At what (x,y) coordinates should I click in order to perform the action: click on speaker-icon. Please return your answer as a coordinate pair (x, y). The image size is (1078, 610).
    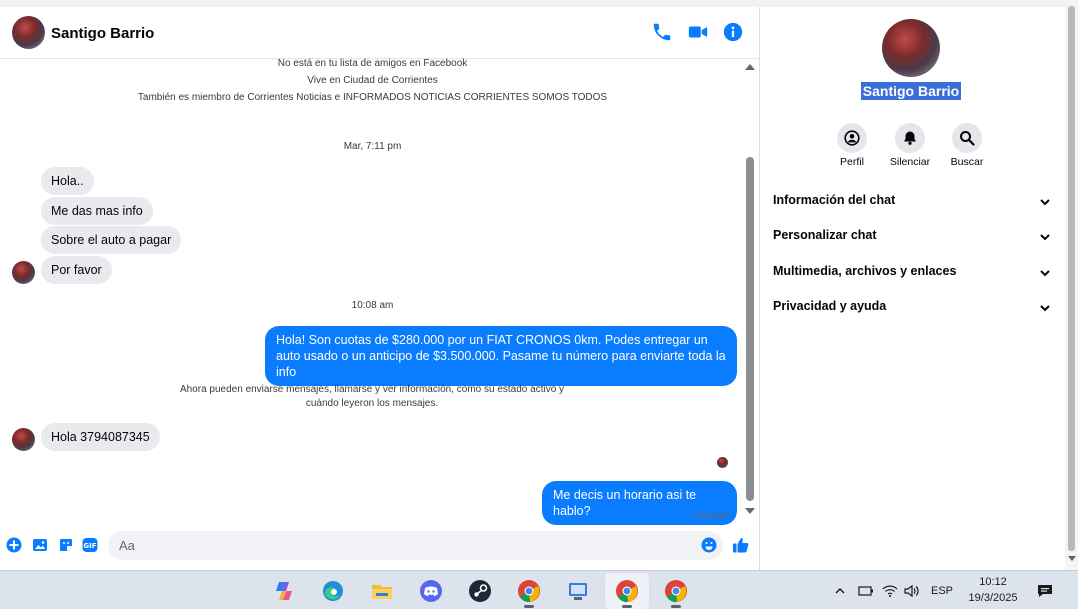
    Looking at the image, I should click on (911, 590).